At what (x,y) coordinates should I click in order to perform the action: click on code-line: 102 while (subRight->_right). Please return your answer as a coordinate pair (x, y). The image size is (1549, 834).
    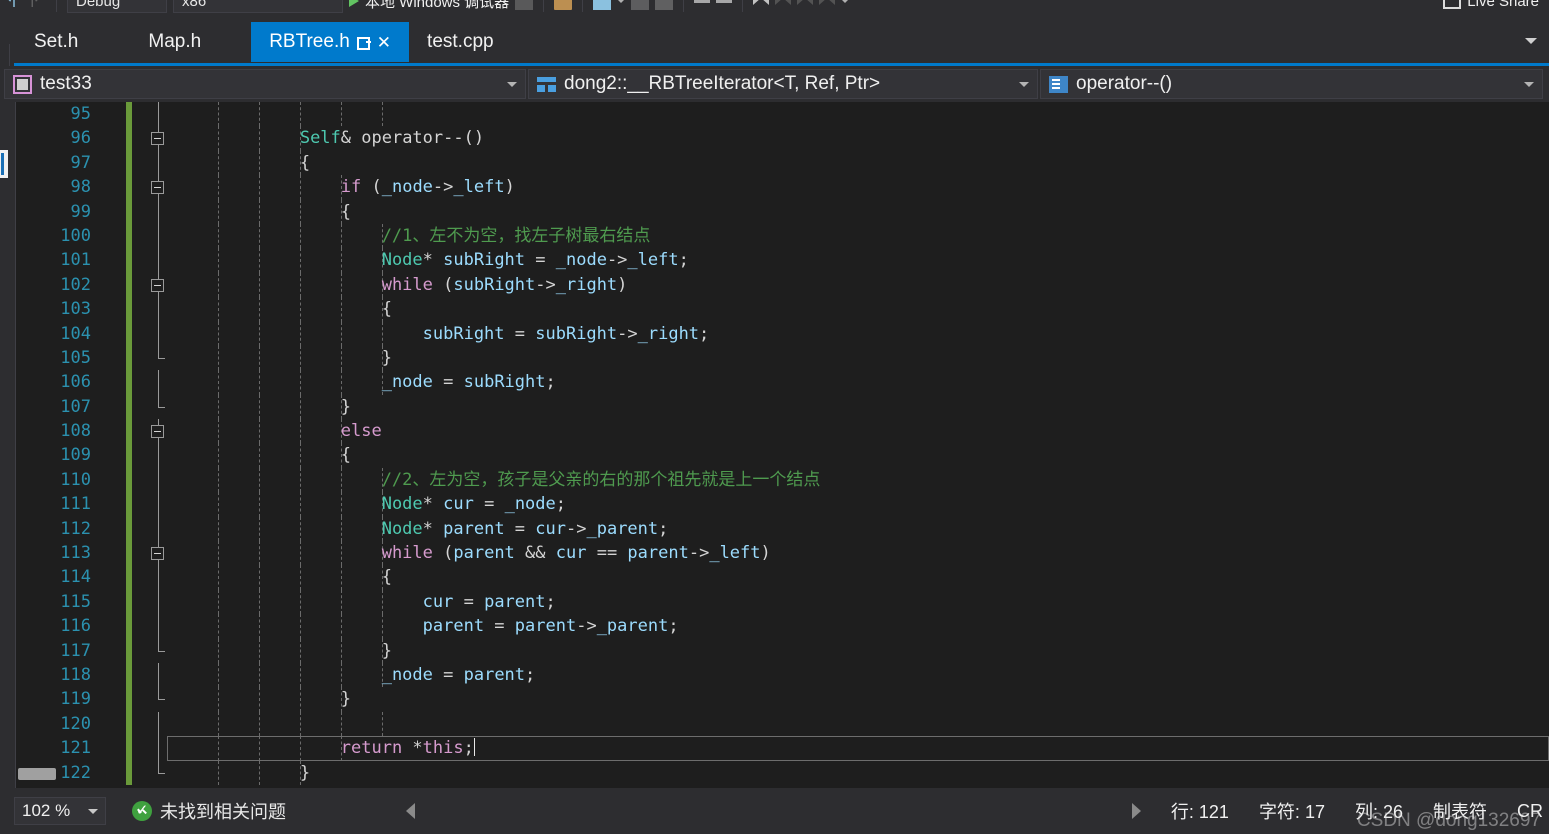
    Looking at the image, I should click on (783, 285).